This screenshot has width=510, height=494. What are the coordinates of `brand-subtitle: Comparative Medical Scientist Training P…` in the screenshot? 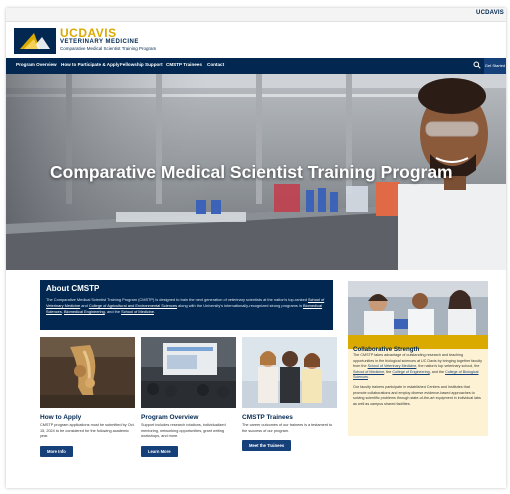 It's located at (108, 48).